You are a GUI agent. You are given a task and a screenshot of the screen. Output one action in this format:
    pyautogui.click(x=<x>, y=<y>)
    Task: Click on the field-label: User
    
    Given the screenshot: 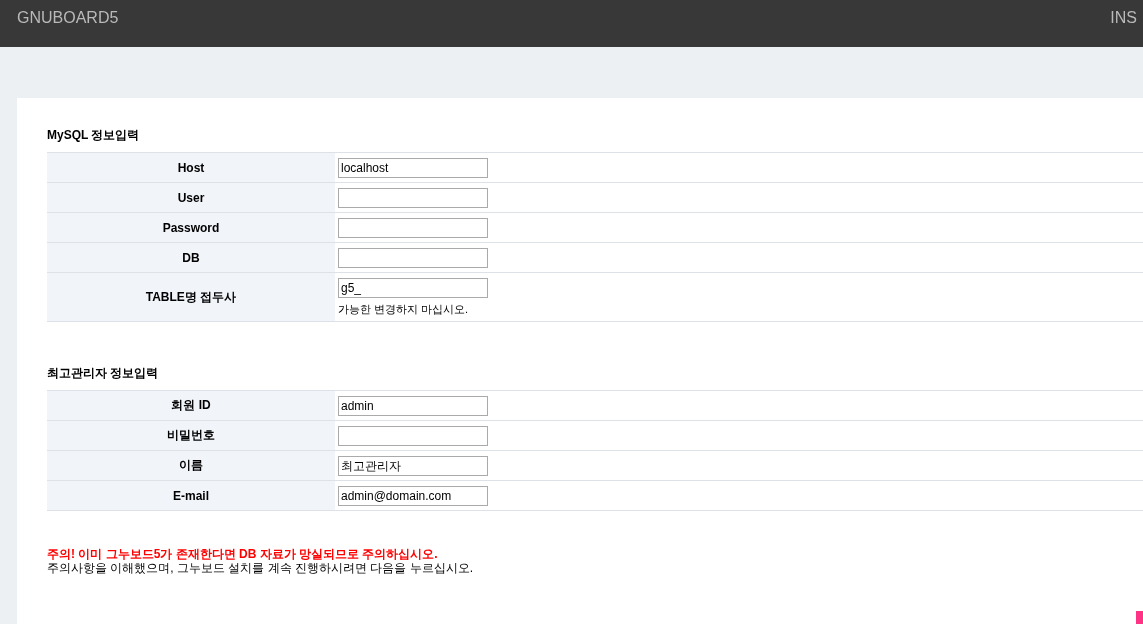 What is the action you would take?
    pyautogui.click(x=191, y=197)
    